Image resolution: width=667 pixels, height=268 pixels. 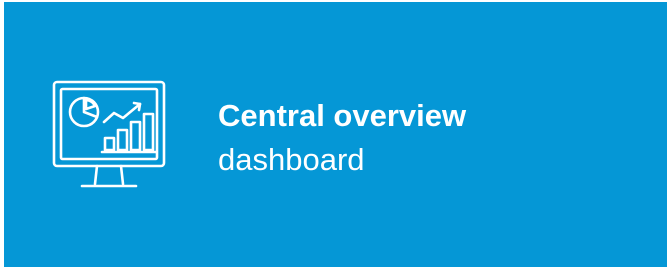 What do you see at coordinates (109, 135) in the screenshot?
I see `monitor-chart-icon` at bounding box center [109, 135].